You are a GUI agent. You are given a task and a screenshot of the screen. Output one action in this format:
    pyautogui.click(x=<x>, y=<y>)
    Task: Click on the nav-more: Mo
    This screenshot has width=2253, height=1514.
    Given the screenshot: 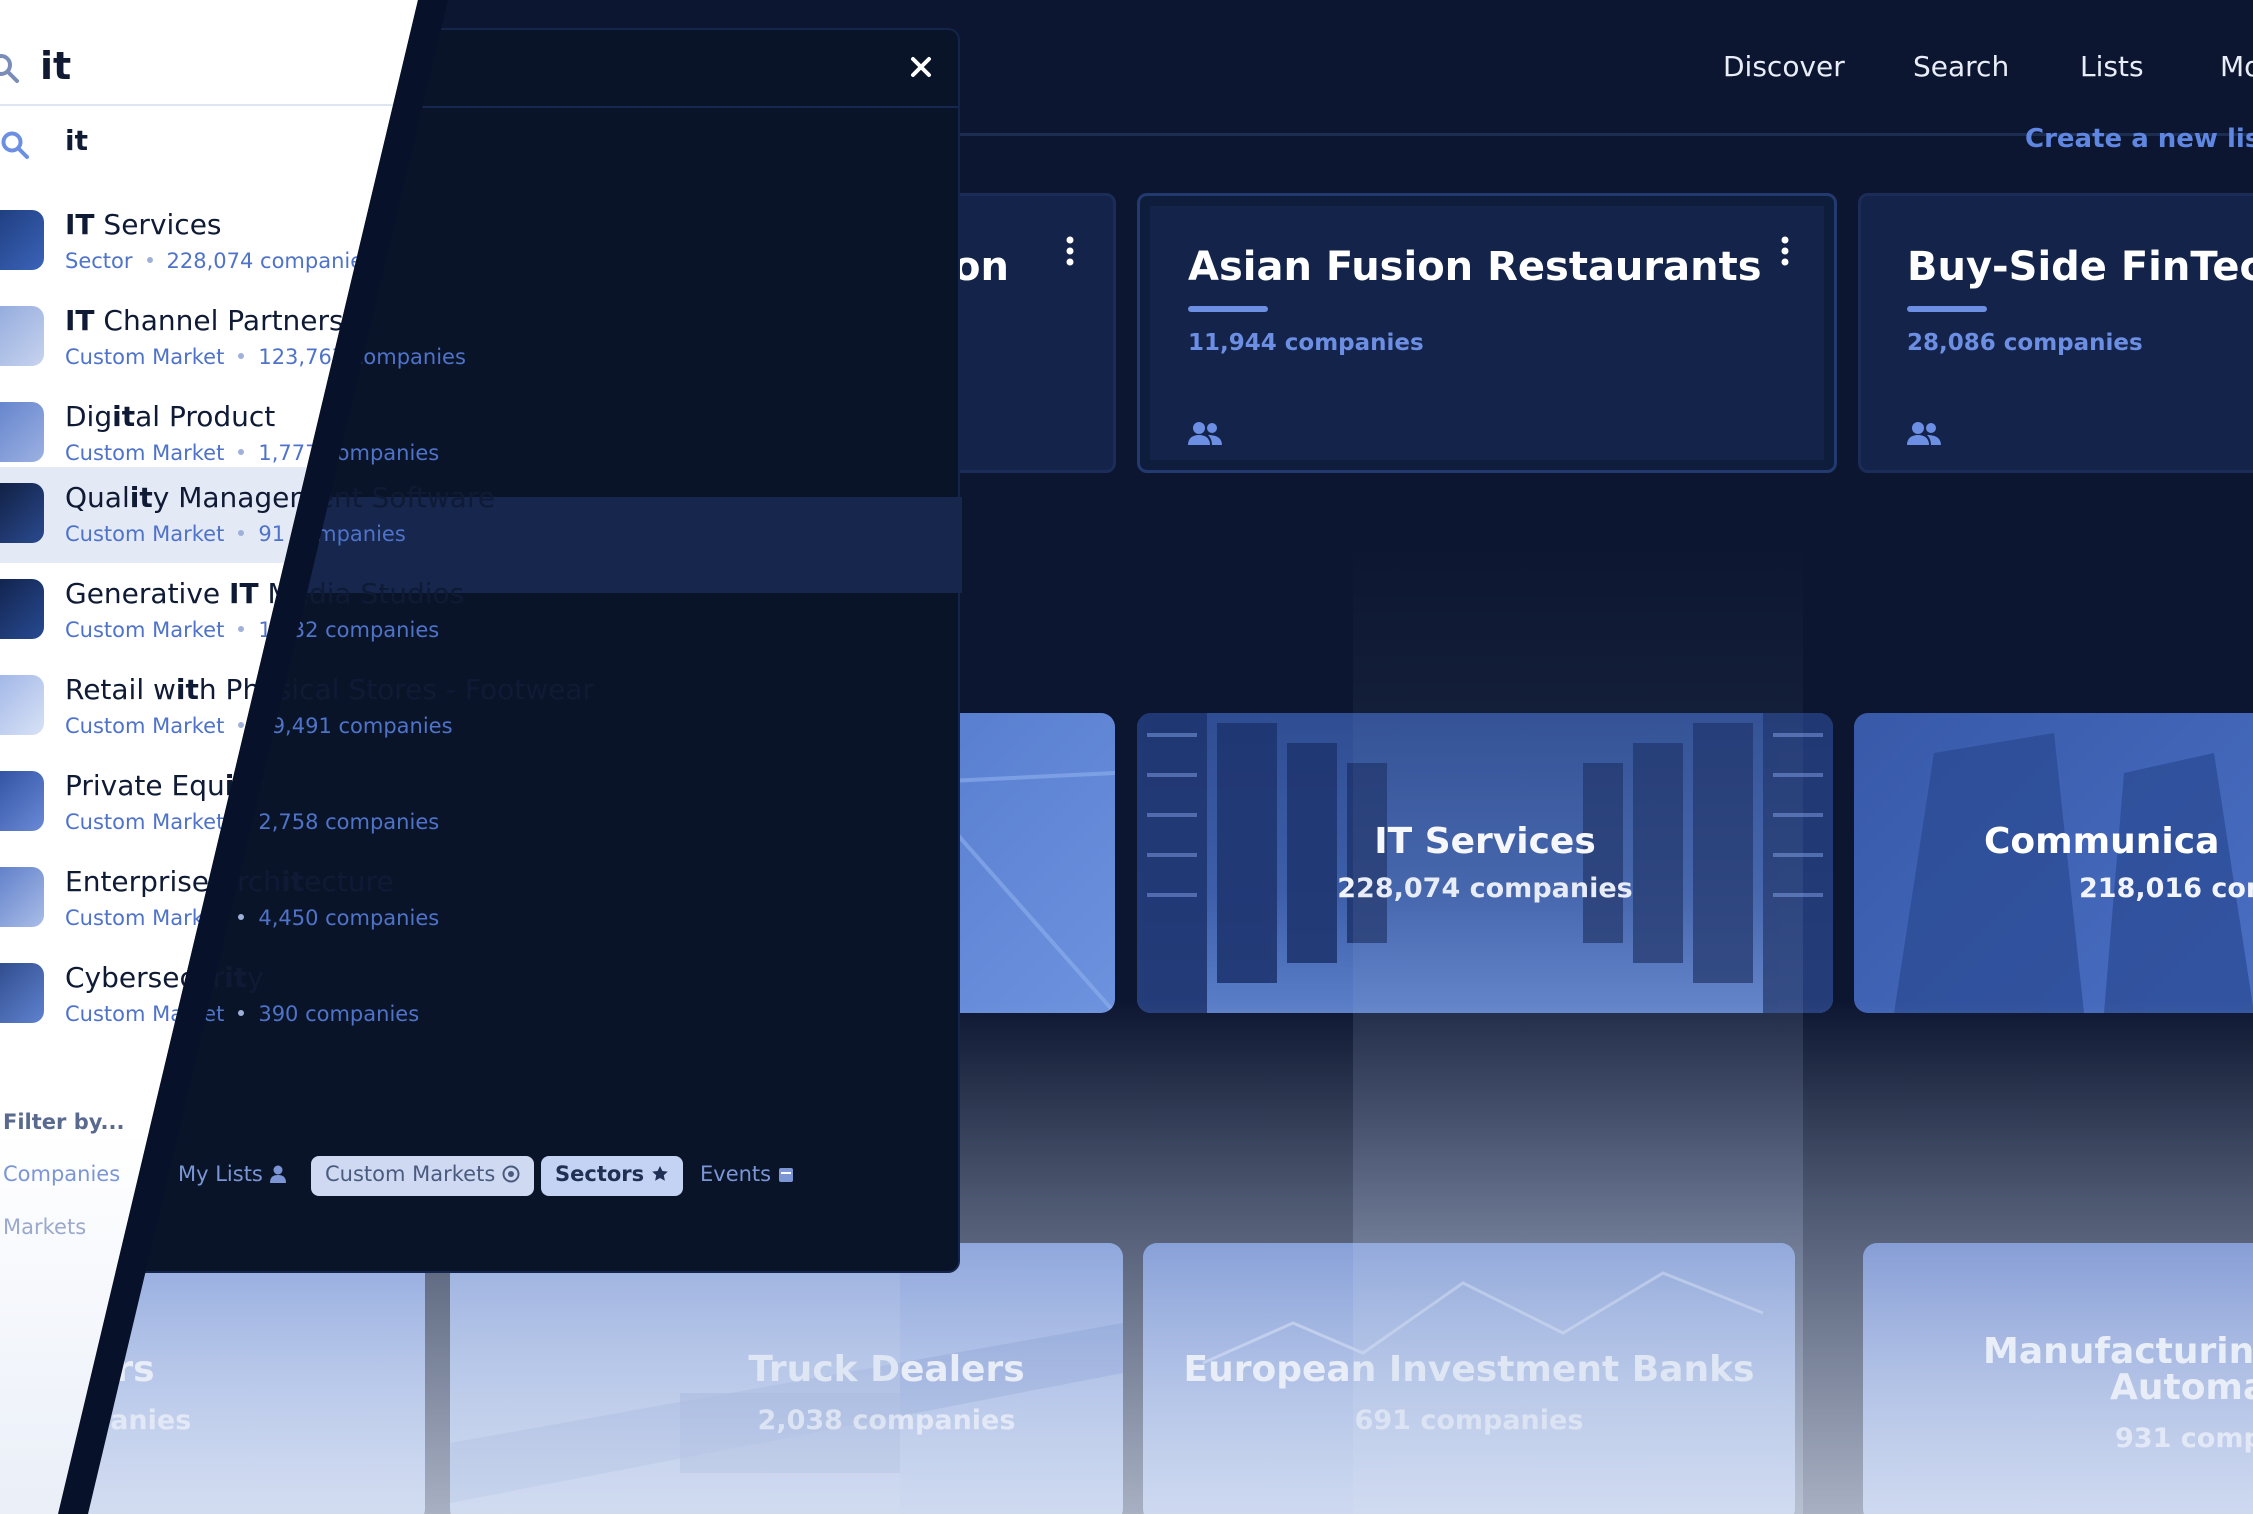 What is the action you would take?
    pyautogui.click(x=2236, y=66)
    